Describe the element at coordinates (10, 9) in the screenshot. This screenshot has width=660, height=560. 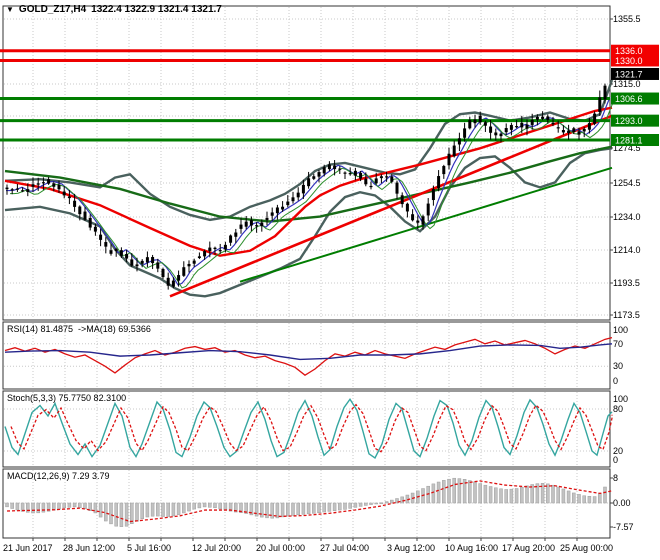
I see `chart-collapse-icon: ▼` at that location.